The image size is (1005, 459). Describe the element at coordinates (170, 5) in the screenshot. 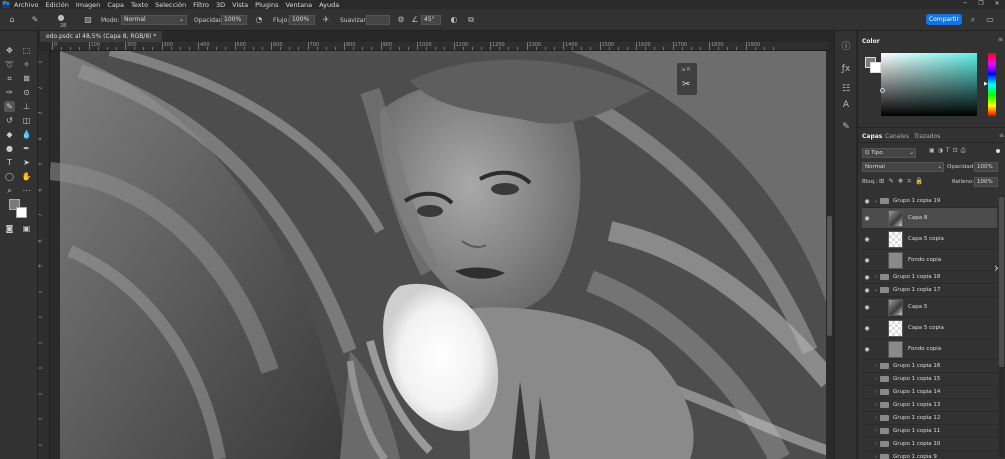

I see `menu-item-seleccion: Selección` at that location.